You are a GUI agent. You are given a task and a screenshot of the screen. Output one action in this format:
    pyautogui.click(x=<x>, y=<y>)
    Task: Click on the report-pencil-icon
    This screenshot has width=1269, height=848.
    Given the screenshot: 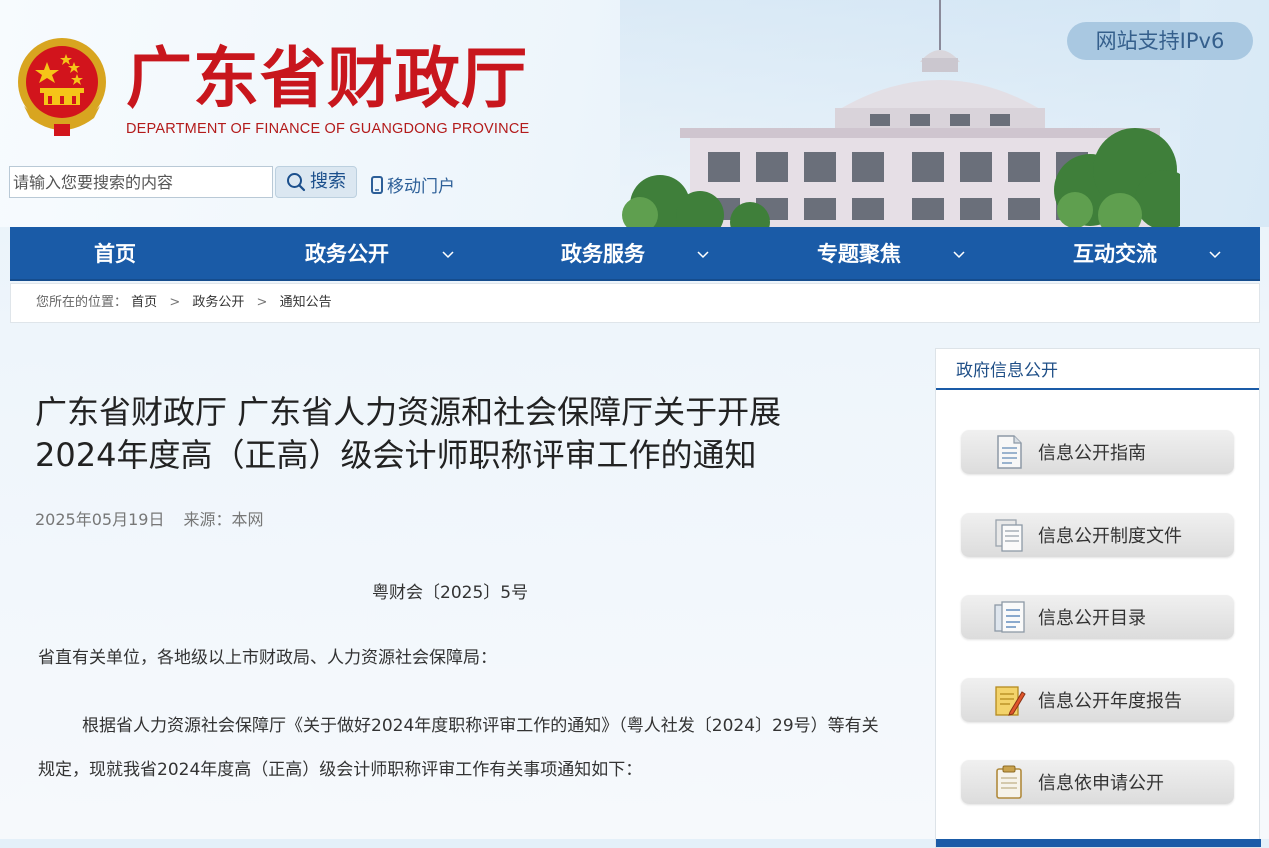 What is the action you would take?
    pyautogui.click(x=1010, y=701)
    